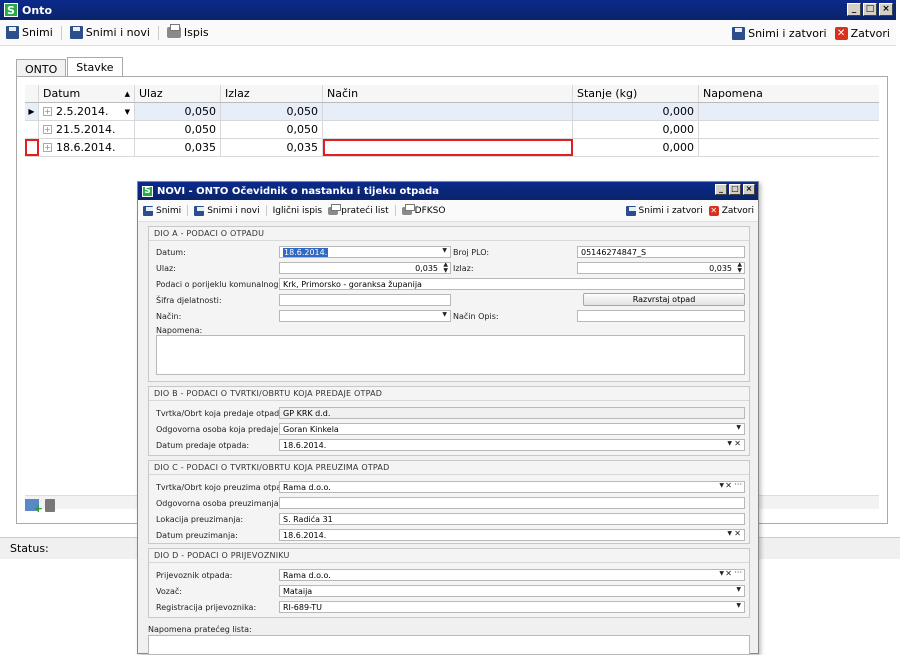 The width and height of the screenshot is (900, 655). I want to click on column-header-datum: Datum ▲, so click(87, 93).